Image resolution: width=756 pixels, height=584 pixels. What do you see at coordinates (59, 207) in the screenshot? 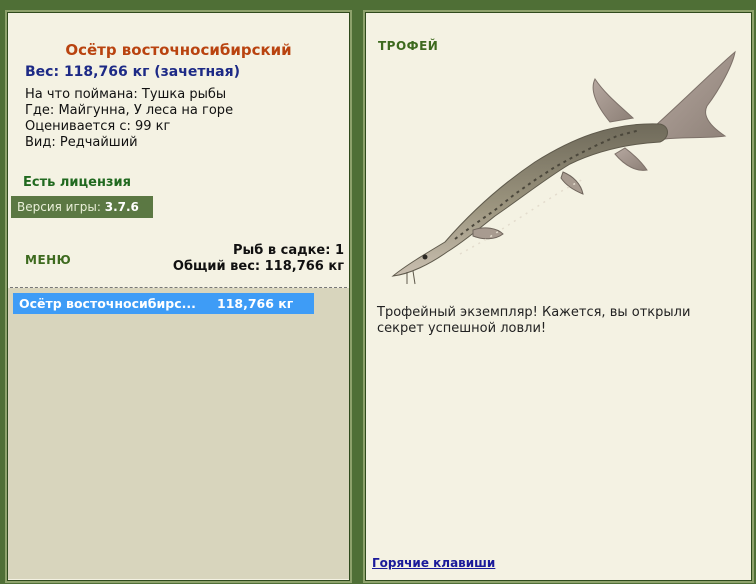
I see `version-label: Версия игры:` at bounding box center [59, 207].